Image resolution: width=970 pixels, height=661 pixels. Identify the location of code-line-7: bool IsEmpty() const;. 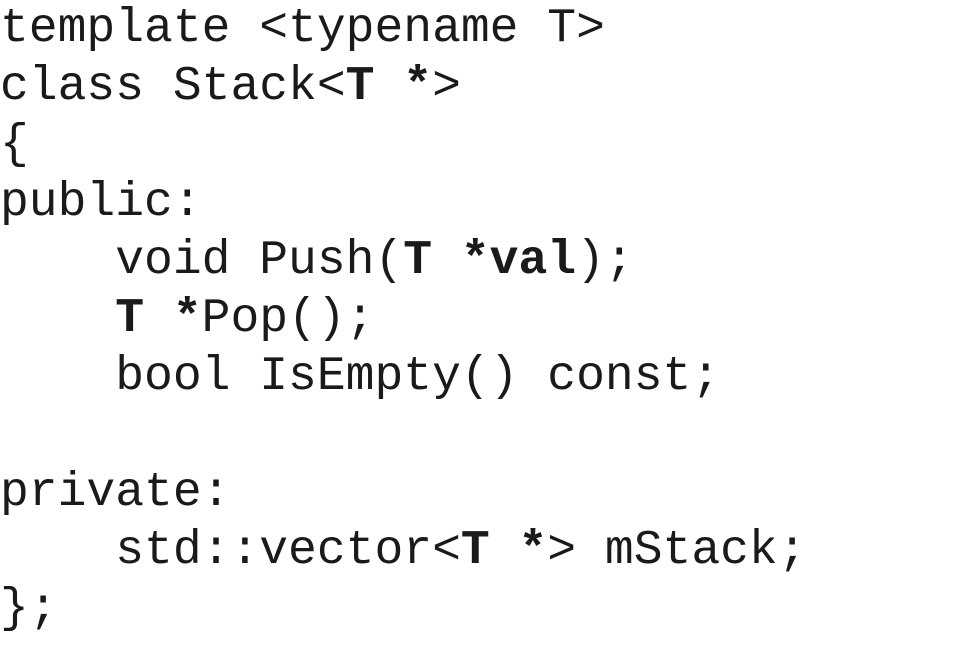
(403, 377).